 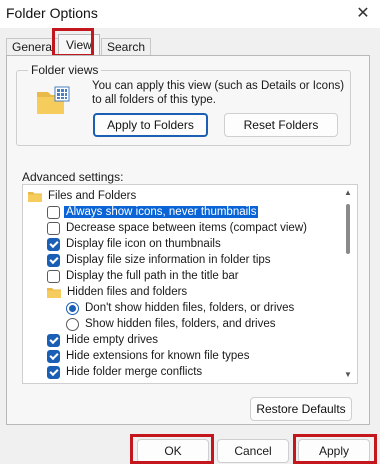 What do you see at coordinates (134, 372) in the screenshot?
I see `tree-item-label: Hide folder merge conflicts` at bounding box center [134, 372].